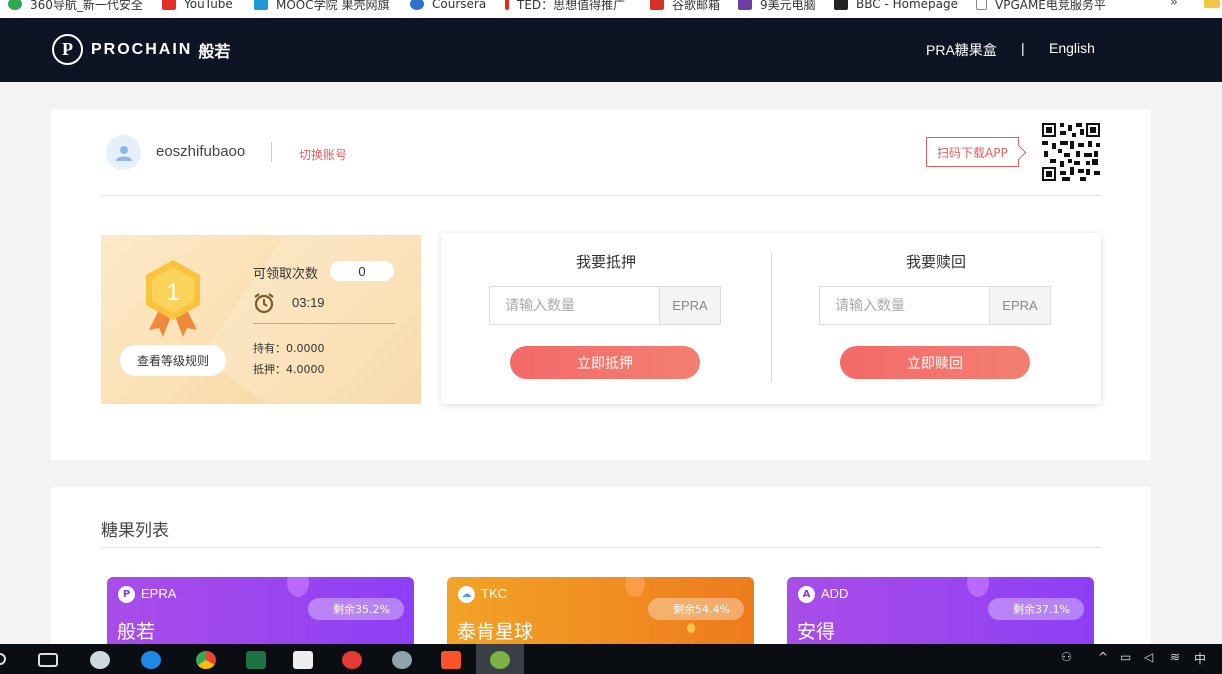 The width and height of the screenshot is (1222, 674). I want to click on page-icon, so click(981, 5).